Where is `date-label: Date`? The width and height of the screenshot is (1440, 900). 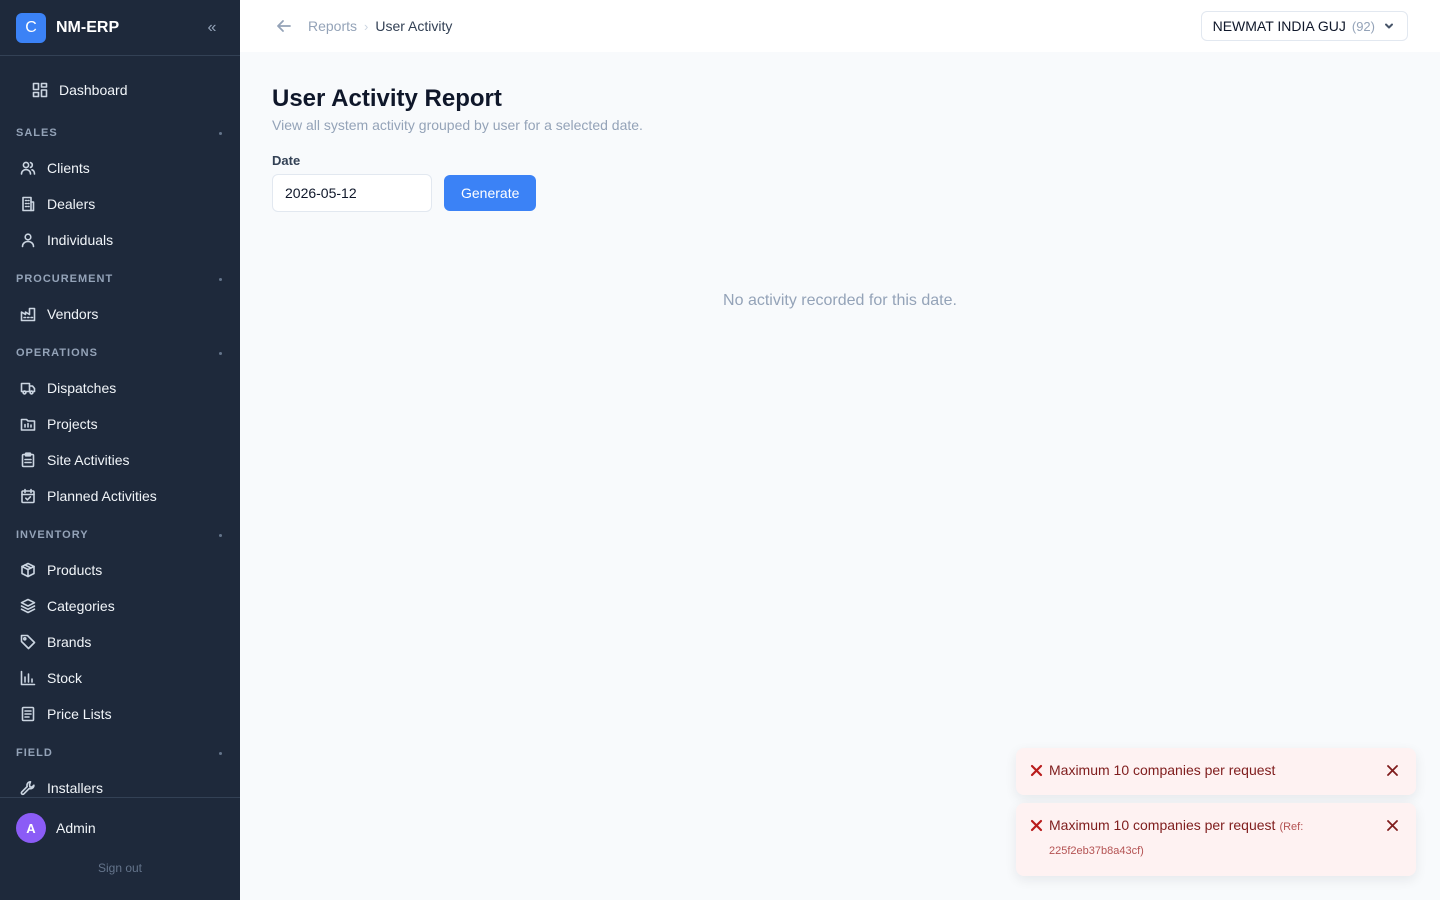 date-label: Date is located at coordinates (286, 160).